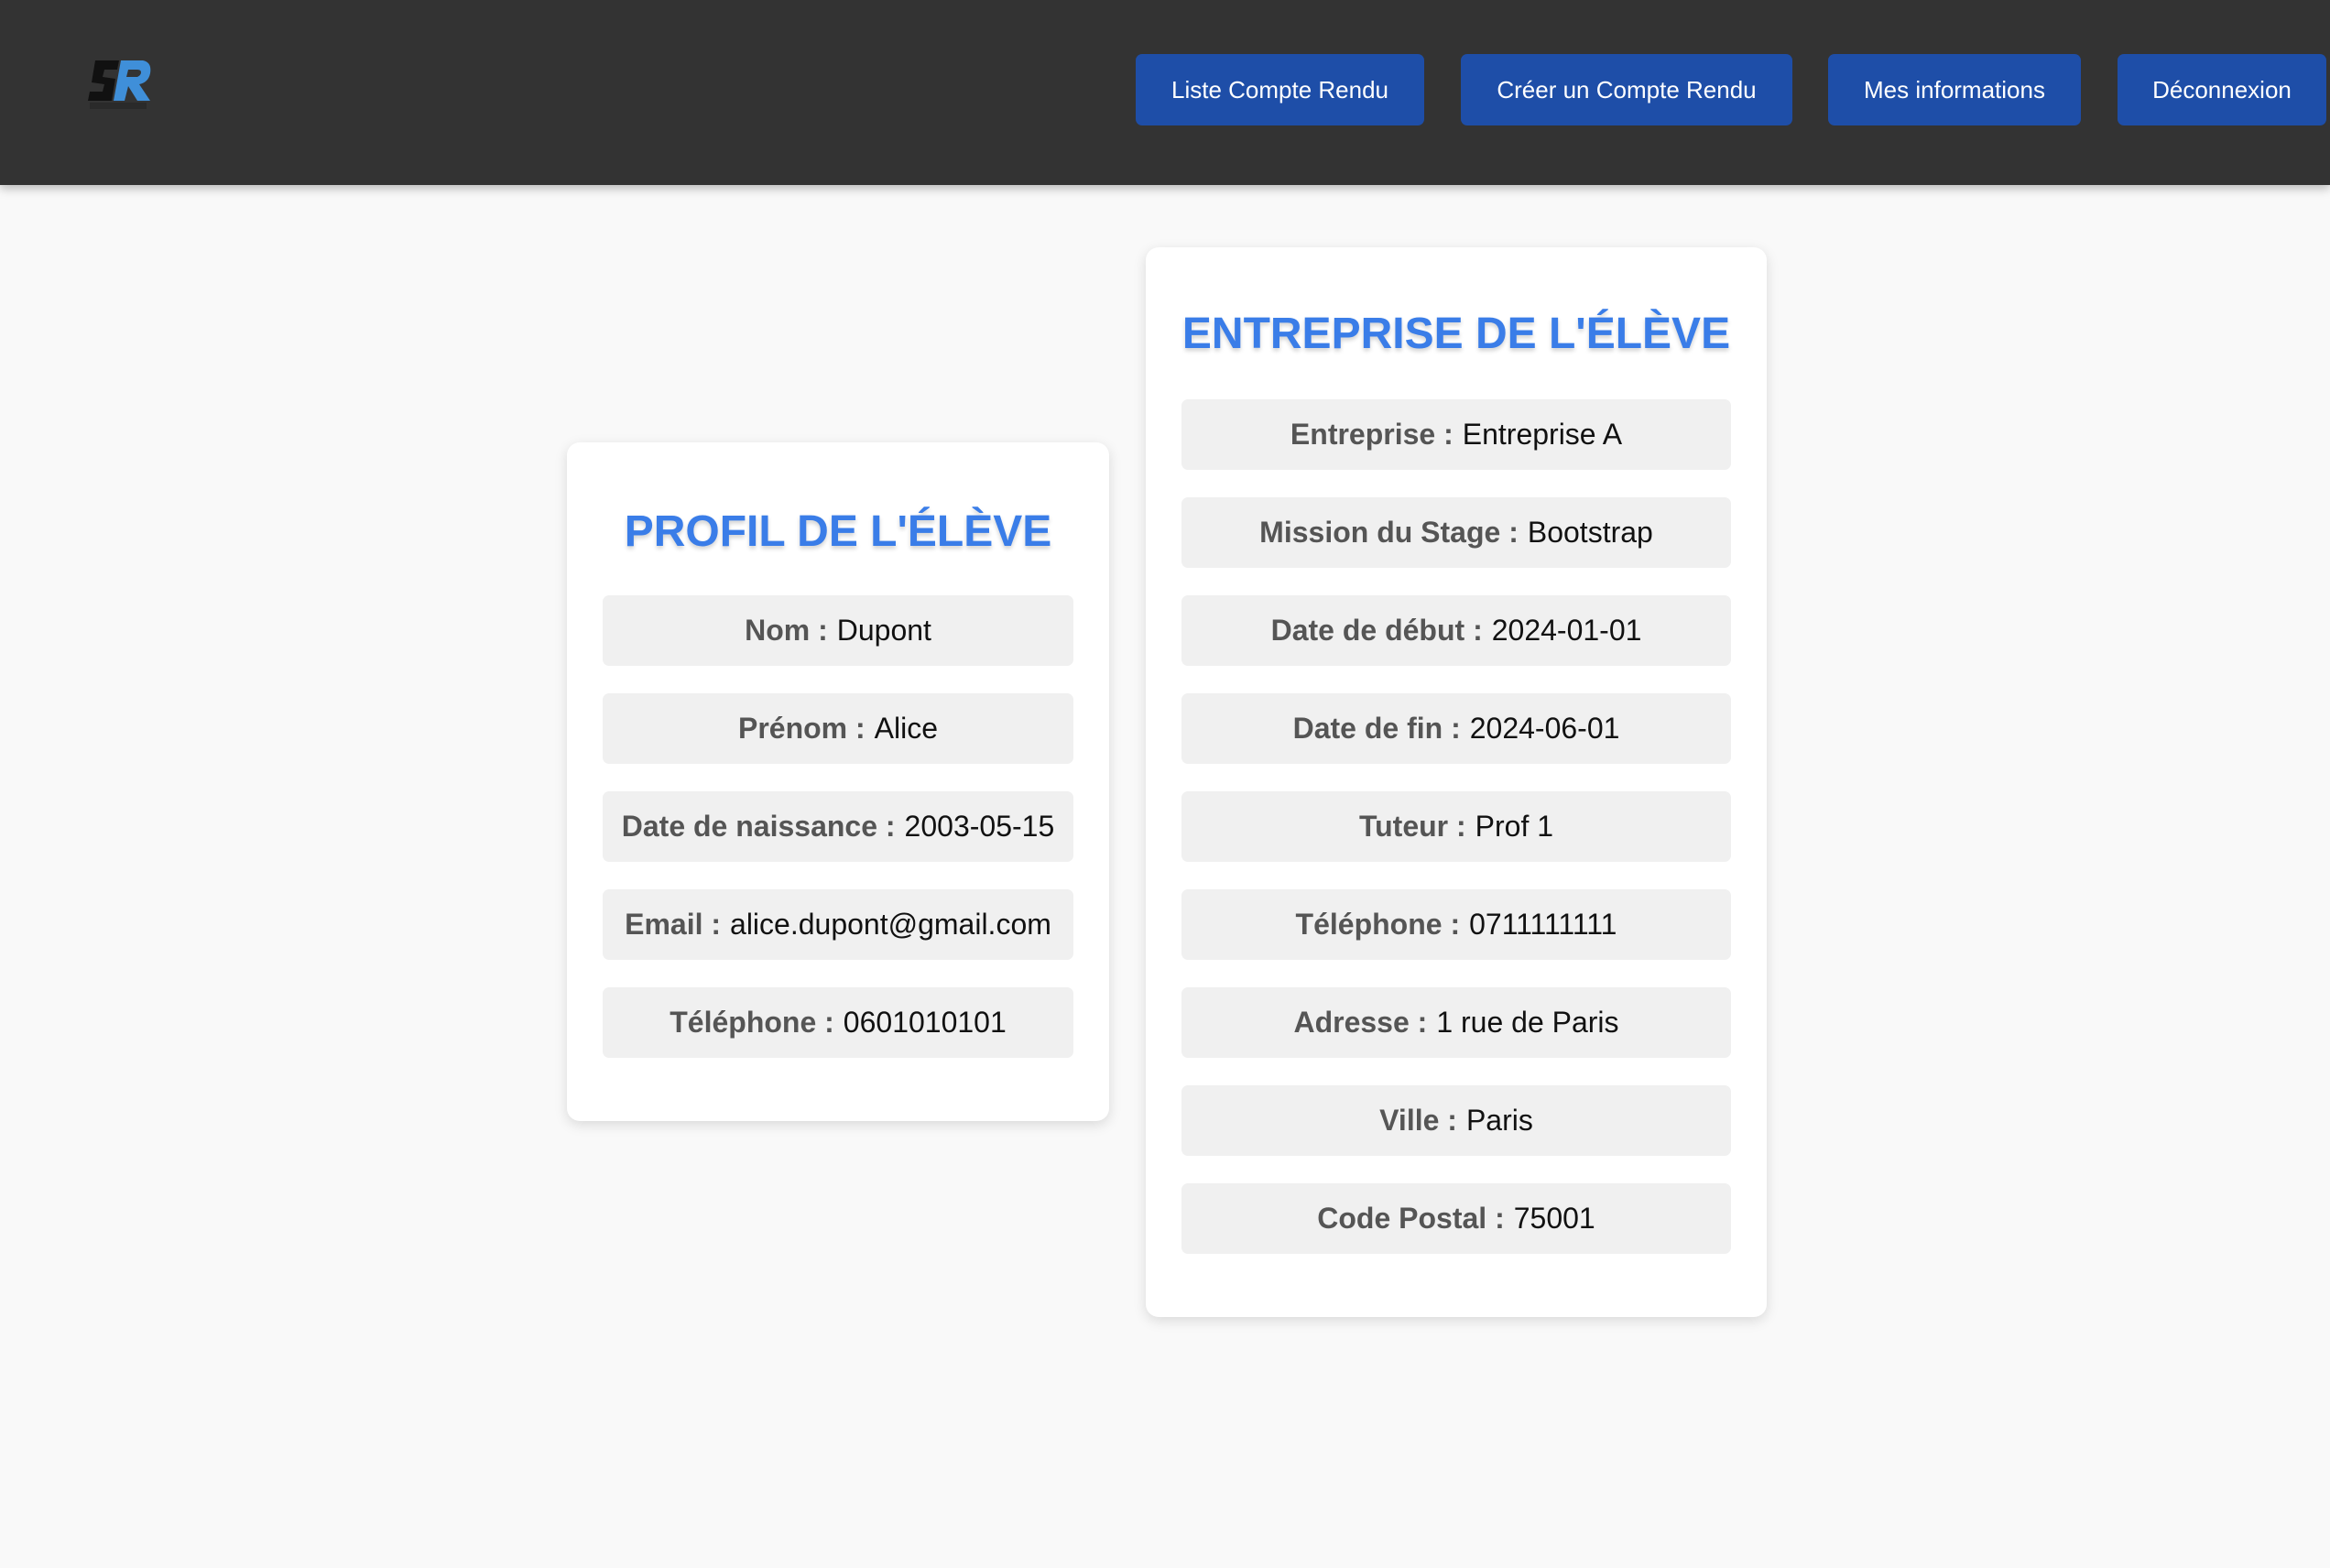 The width and height of the screenshot is (2330, 1568). I want to click on field-label: Date de fin :, so click(1376, 728).